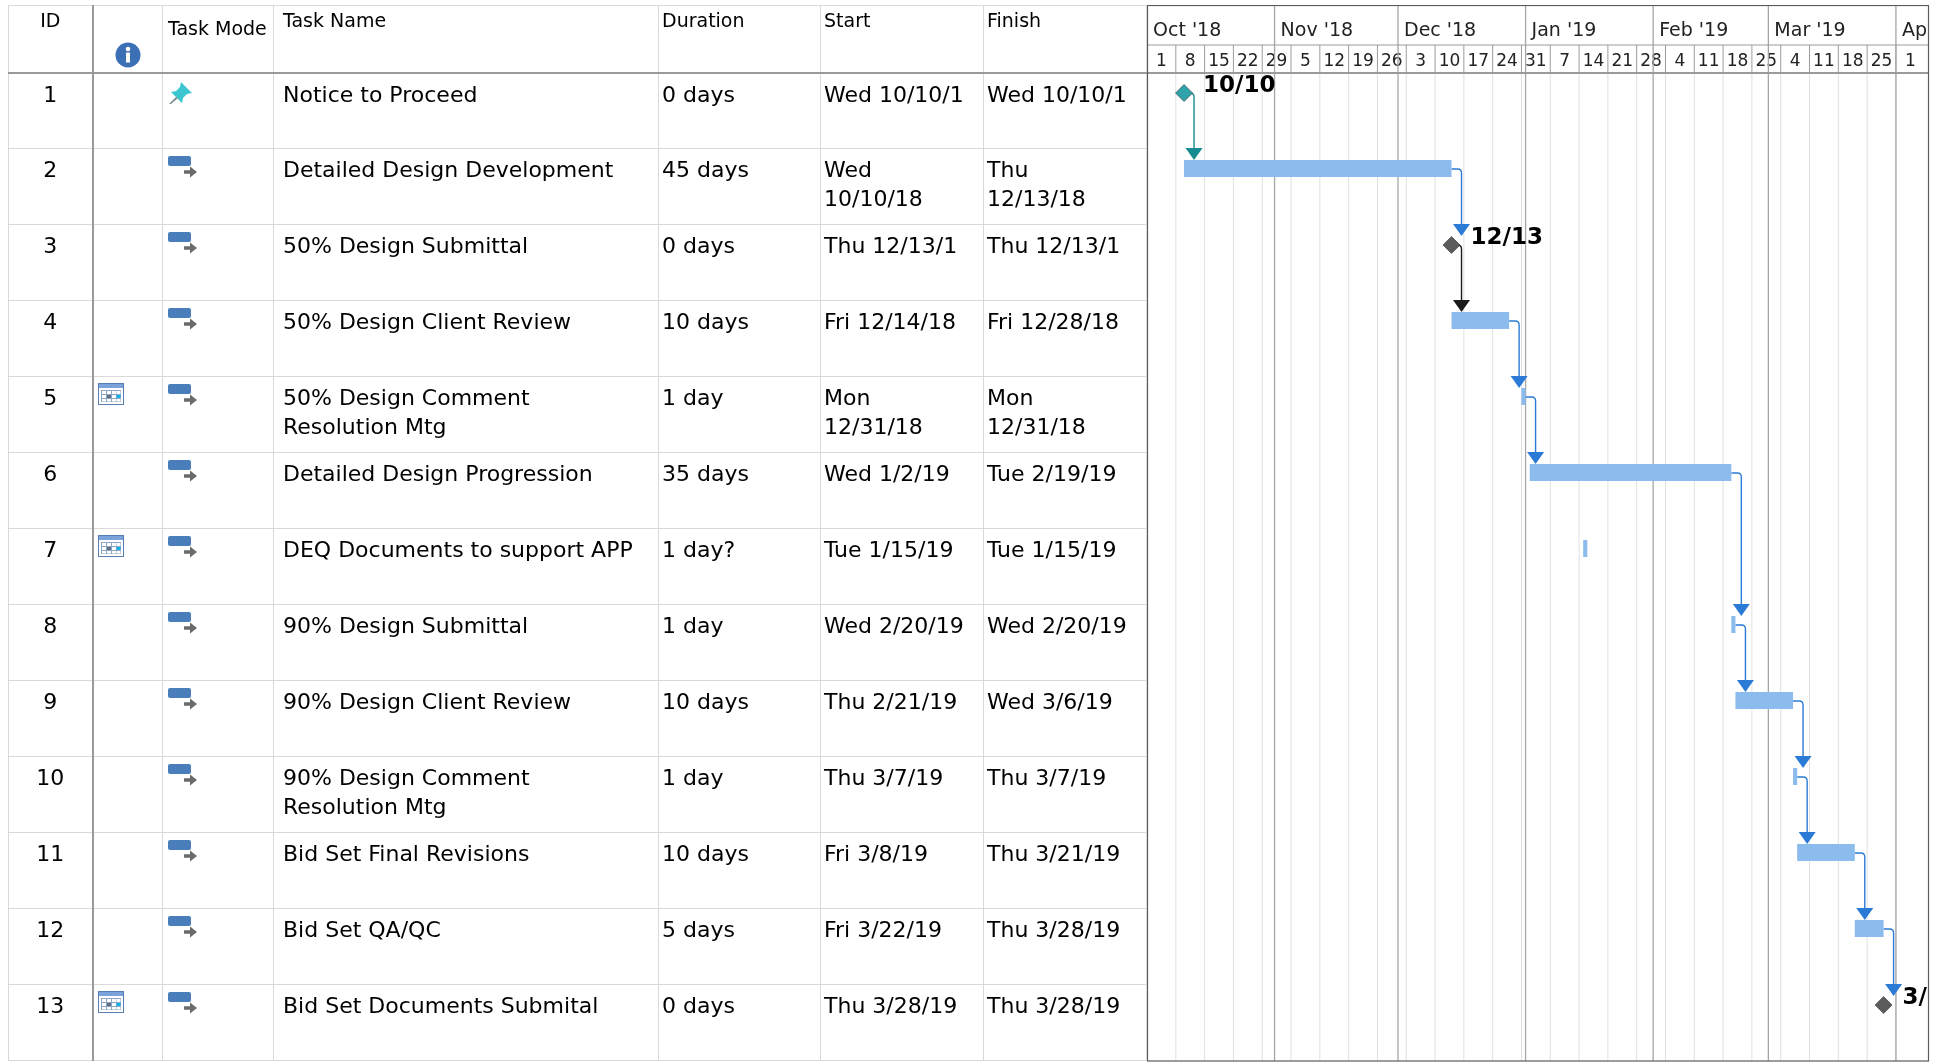  I want to click on table-cell: Thu 3/21/19, so click(1065, 870).